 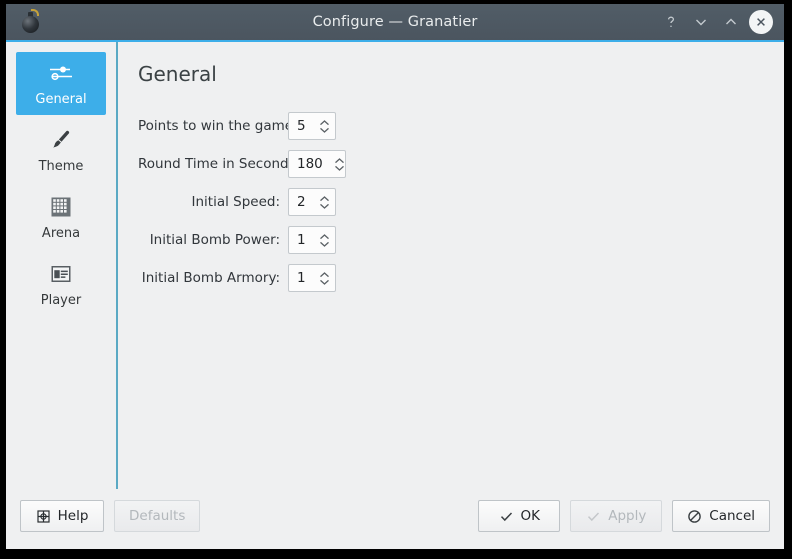 What do you see at coordinates (218, 126) in the screenshot?
I see `setting-label: Points to win the game:` at bounding box center [218, 126].